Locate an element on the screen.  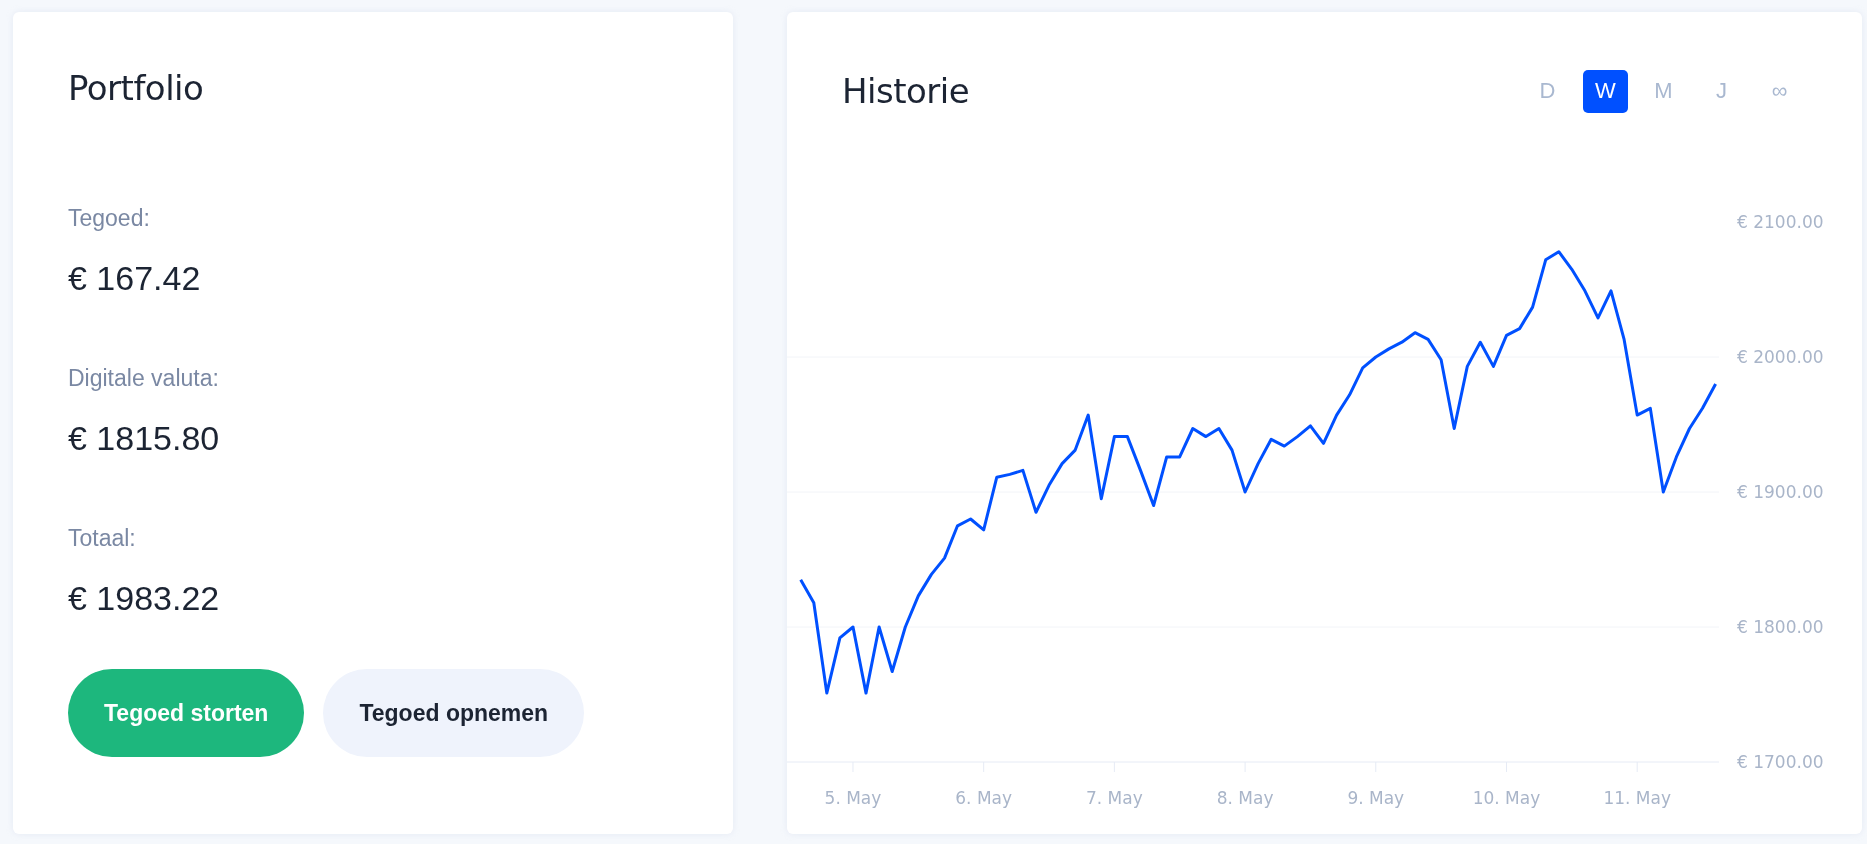
axis-label: € 1900.00 is located at coordinates (1780, 492).